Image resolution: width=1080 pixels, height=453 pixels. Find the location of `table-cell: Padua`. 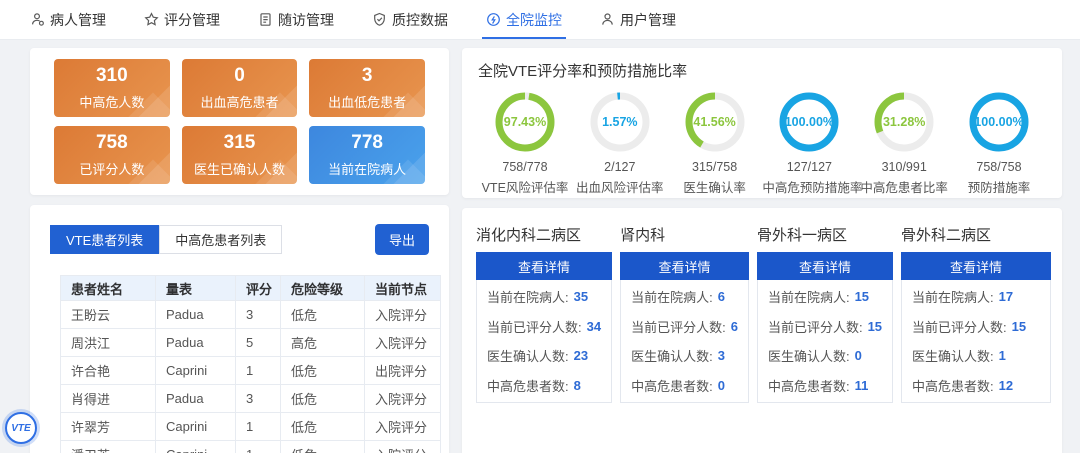

table-cell: Padua is located at coordinates (195, 314).